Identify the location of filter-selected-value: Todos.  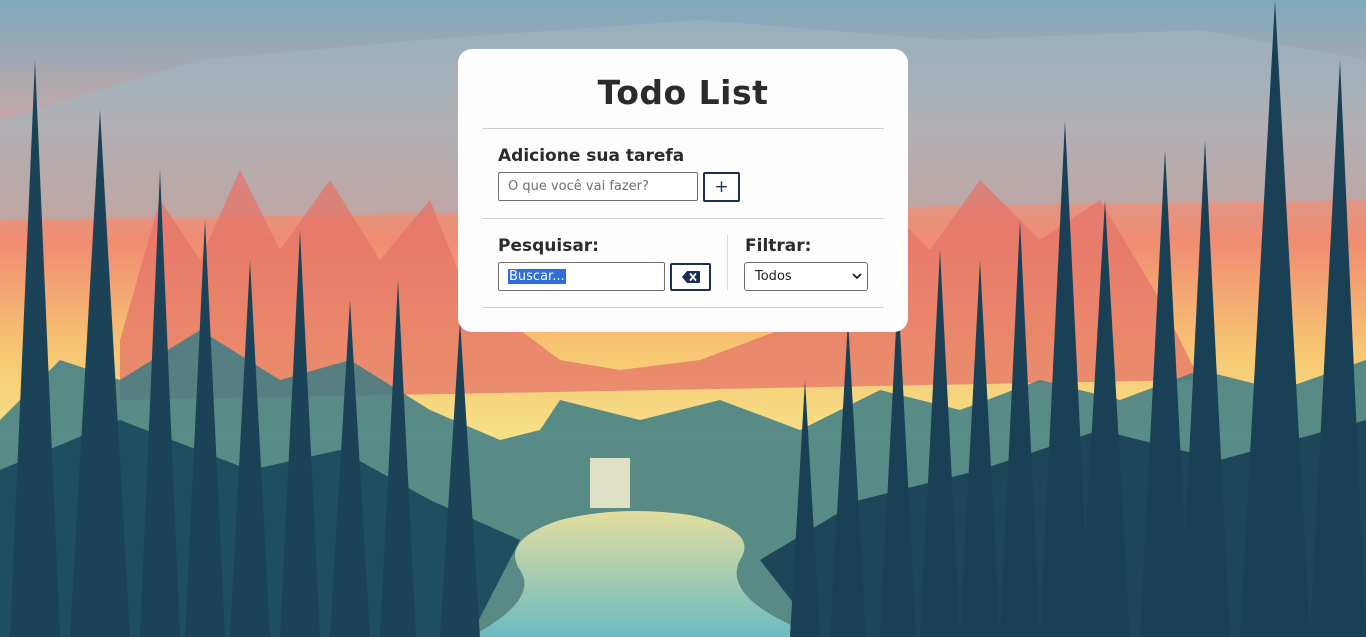
(773, 276).